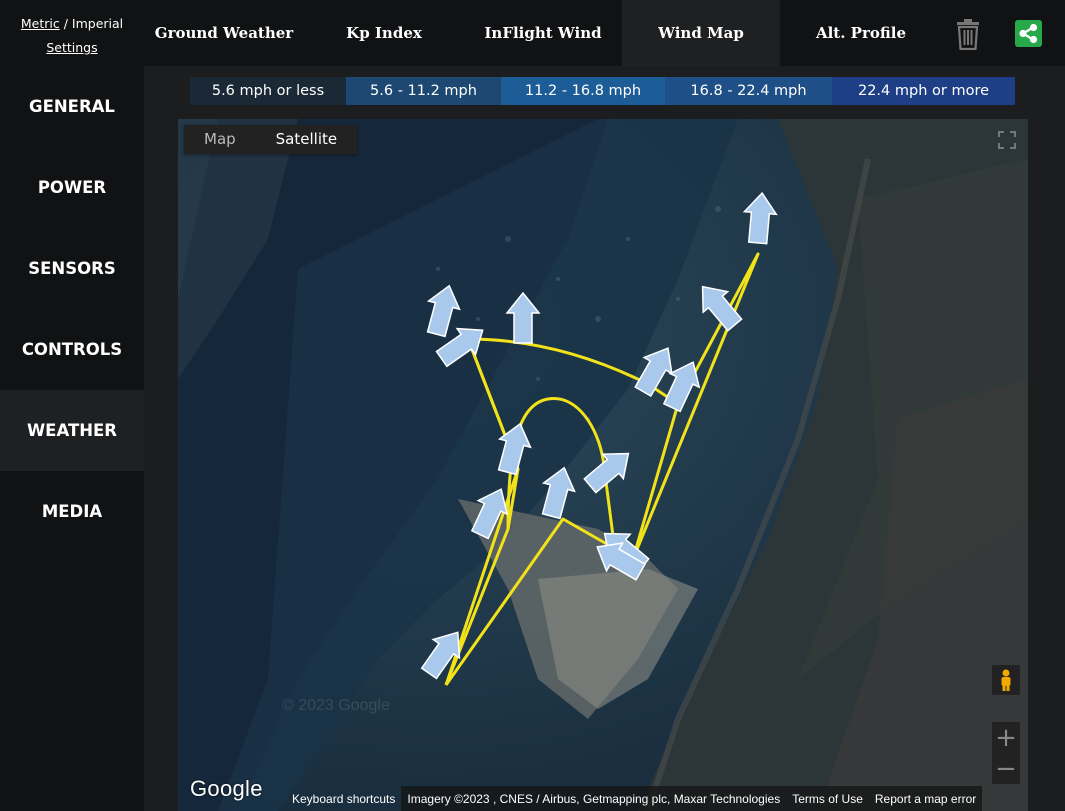  What do you see at coordinates (220, 139) in the screenshot?
I see `map-type-map-button: Map` at bounding box center [220, 139].